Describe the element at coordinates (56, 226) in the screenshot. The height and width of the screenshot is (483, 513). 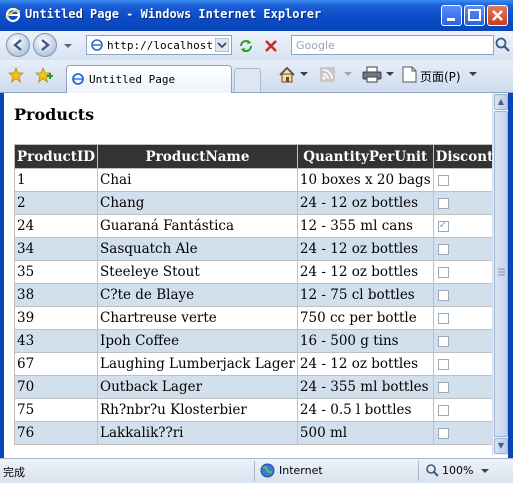
I see `product-id-cell: 24` at that location.